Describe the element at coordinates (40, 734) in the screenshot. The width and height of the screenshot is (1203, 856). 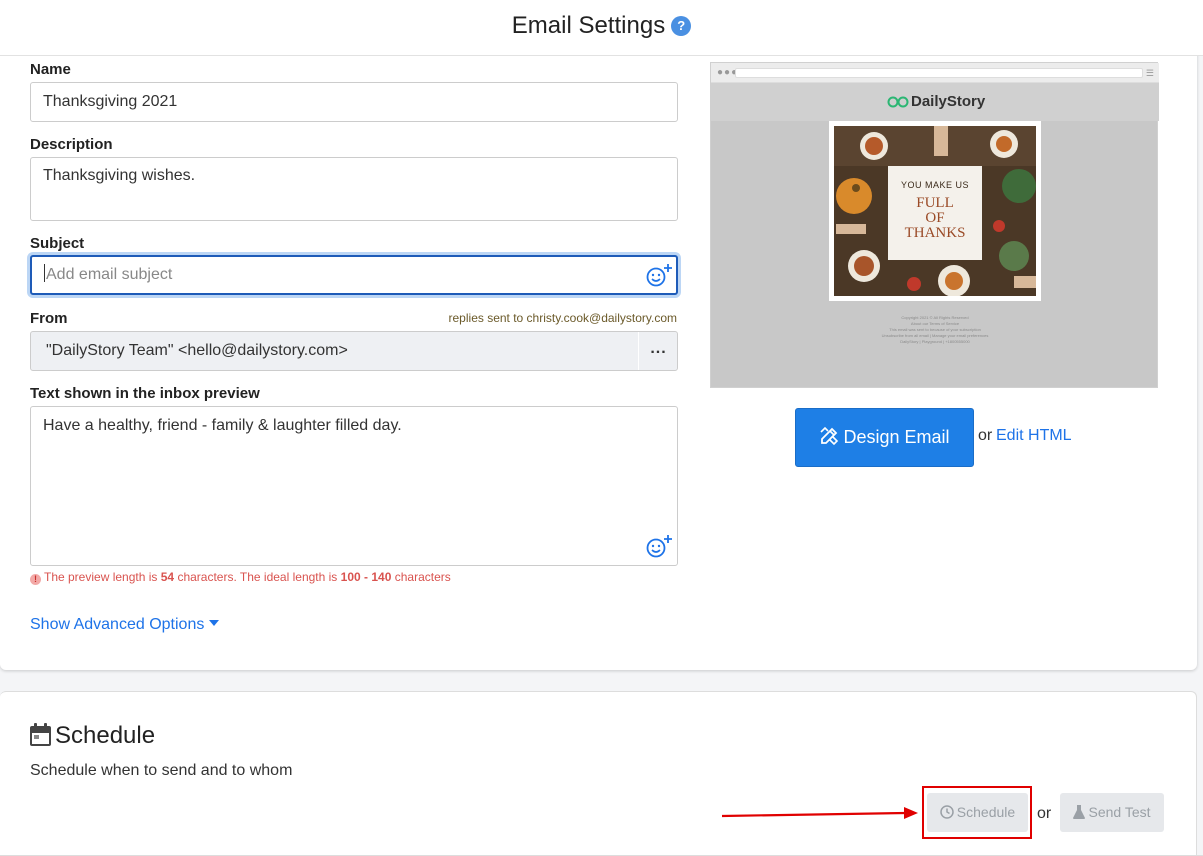
I see `calendar-icon` at that location.